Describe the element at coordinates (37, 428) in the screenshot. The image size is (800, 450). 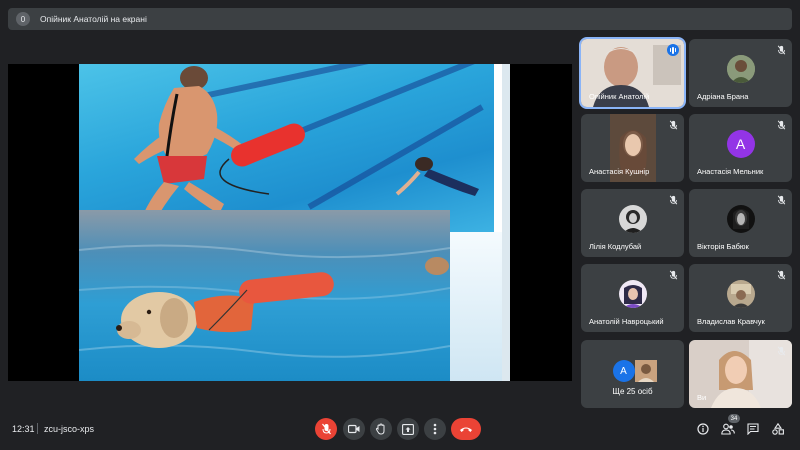
I see `divider` at that location.